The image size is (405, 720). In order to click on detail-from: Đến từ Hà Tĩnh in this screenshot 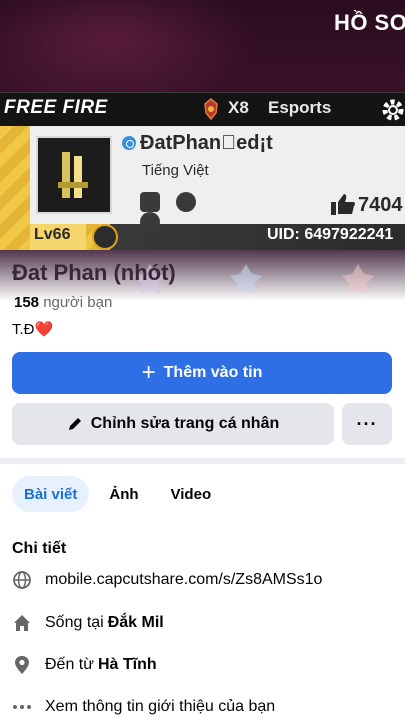, I will do `click(84, 665)`.